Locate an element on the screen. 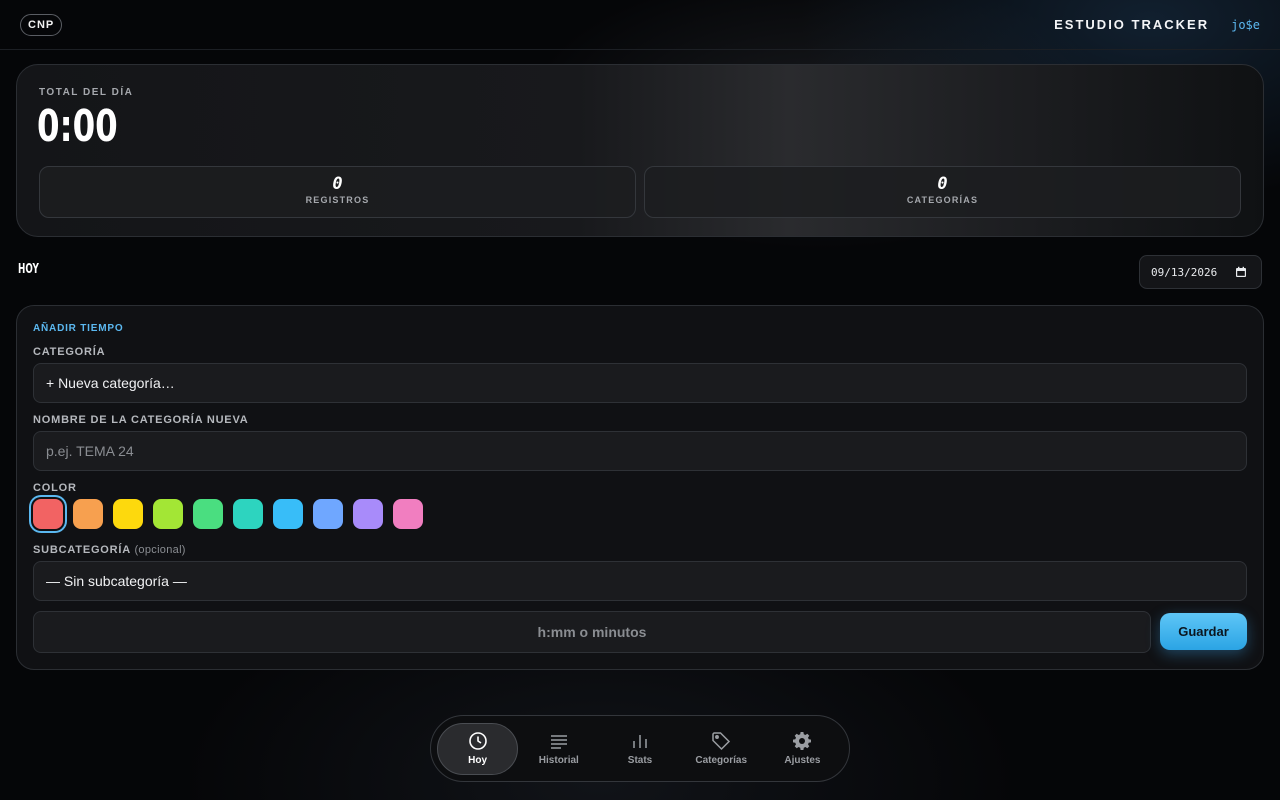 The width and height of the screenshot is (1280, 800). stat-label: CATEGORÍAS is located at coordinates (942, 200).